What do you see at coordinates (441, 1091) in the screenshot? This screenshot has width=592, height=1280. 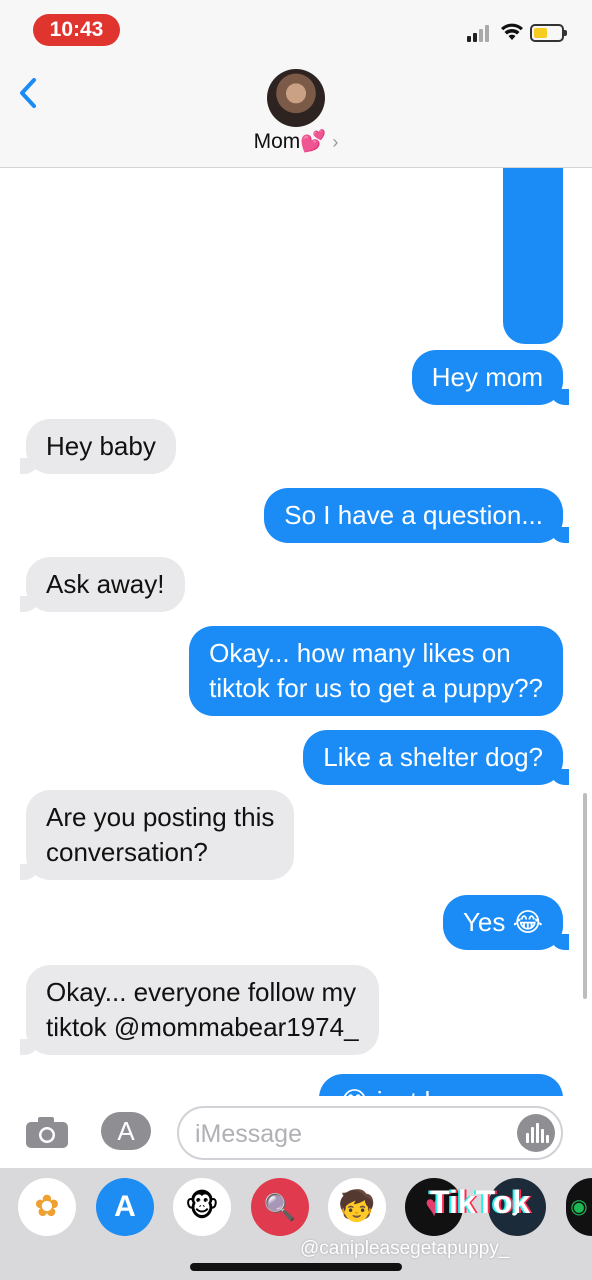 I see `message-text: 😂 just how many` at bounding box center [441, 1091].